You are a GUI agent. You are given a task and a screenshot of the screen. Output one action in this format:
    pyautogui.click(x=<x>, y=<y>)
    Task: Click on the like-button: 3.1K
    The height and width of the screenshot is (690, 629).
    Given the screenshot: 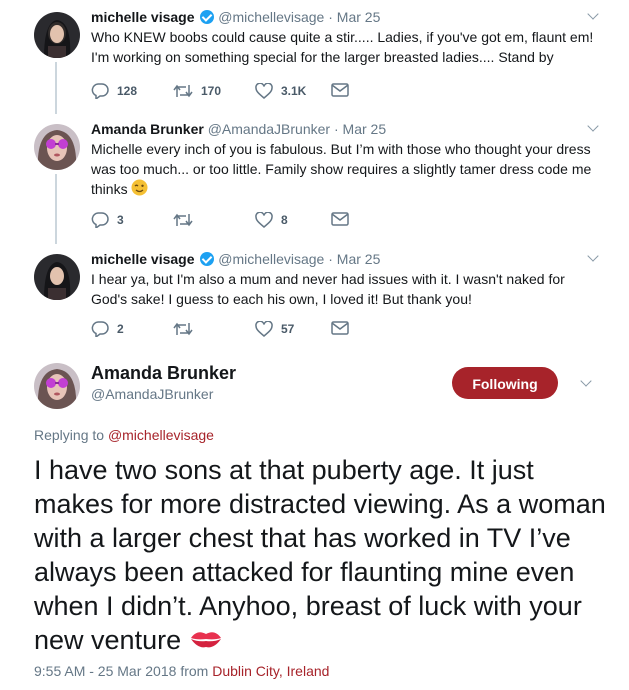 What is the action you would take?
    pyautogui.click(x=280, y=91)
    